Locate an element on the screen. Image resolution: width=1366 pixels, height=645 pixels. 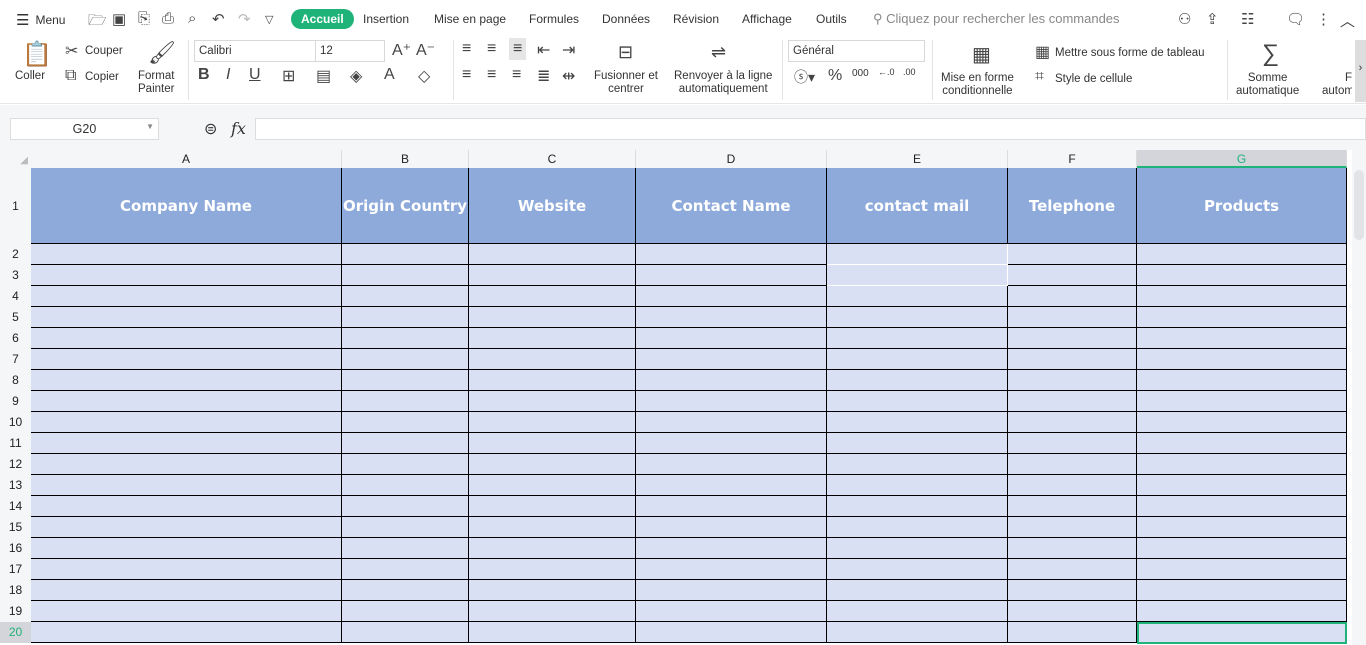
cell-b19 is located at coordinates (405, 611).